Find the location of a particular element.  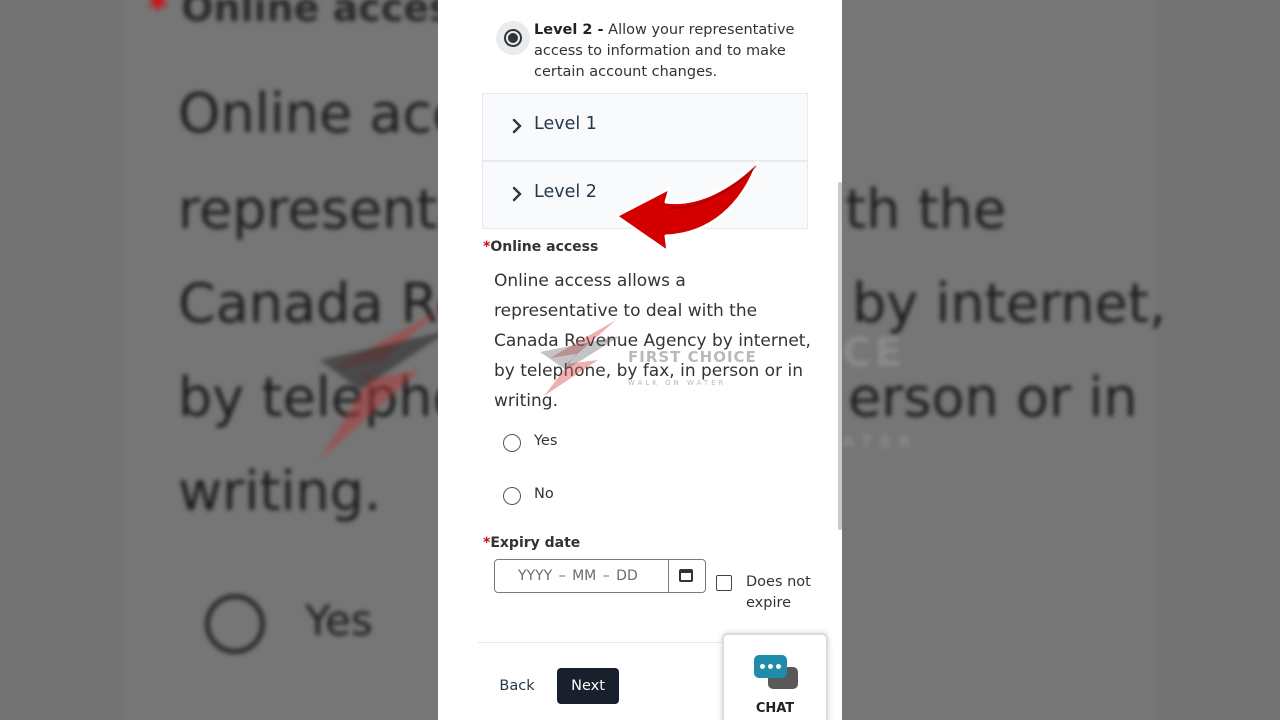

next-button: Next is located at coordinates (588, 686).